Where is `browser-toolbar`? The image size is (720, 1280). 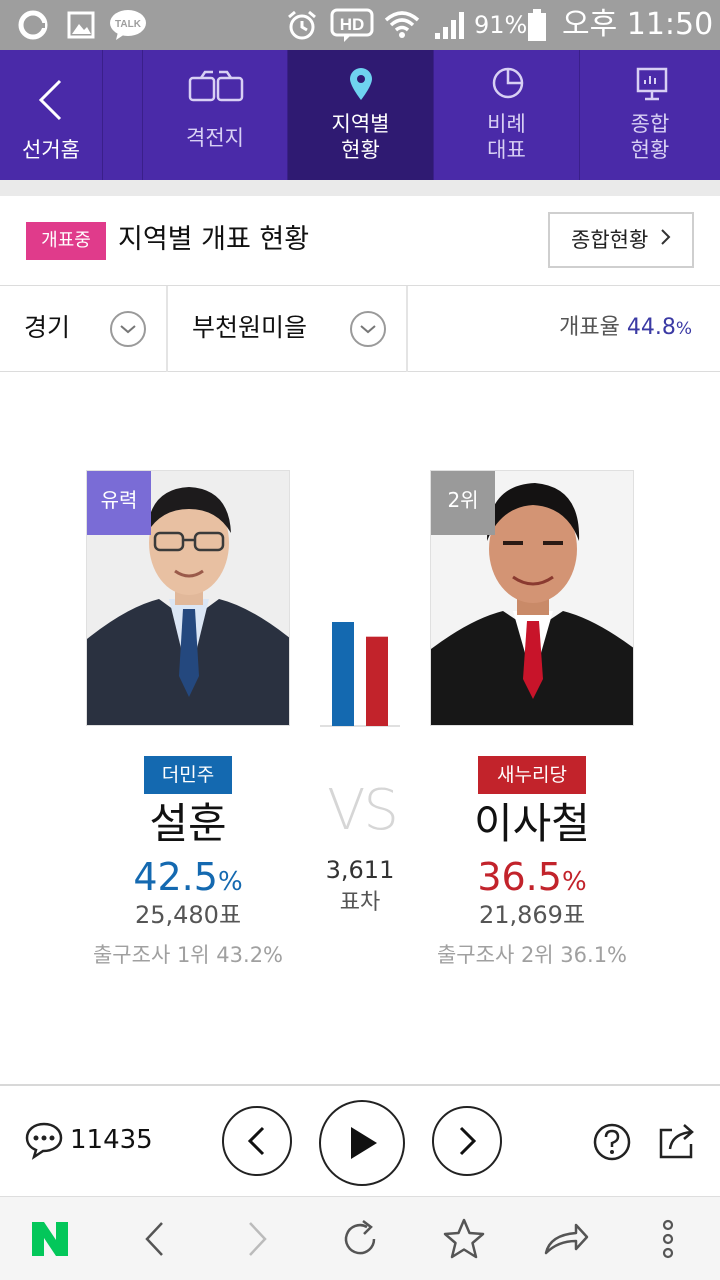 browser-toolbar is located at coordinates (360, 1238).